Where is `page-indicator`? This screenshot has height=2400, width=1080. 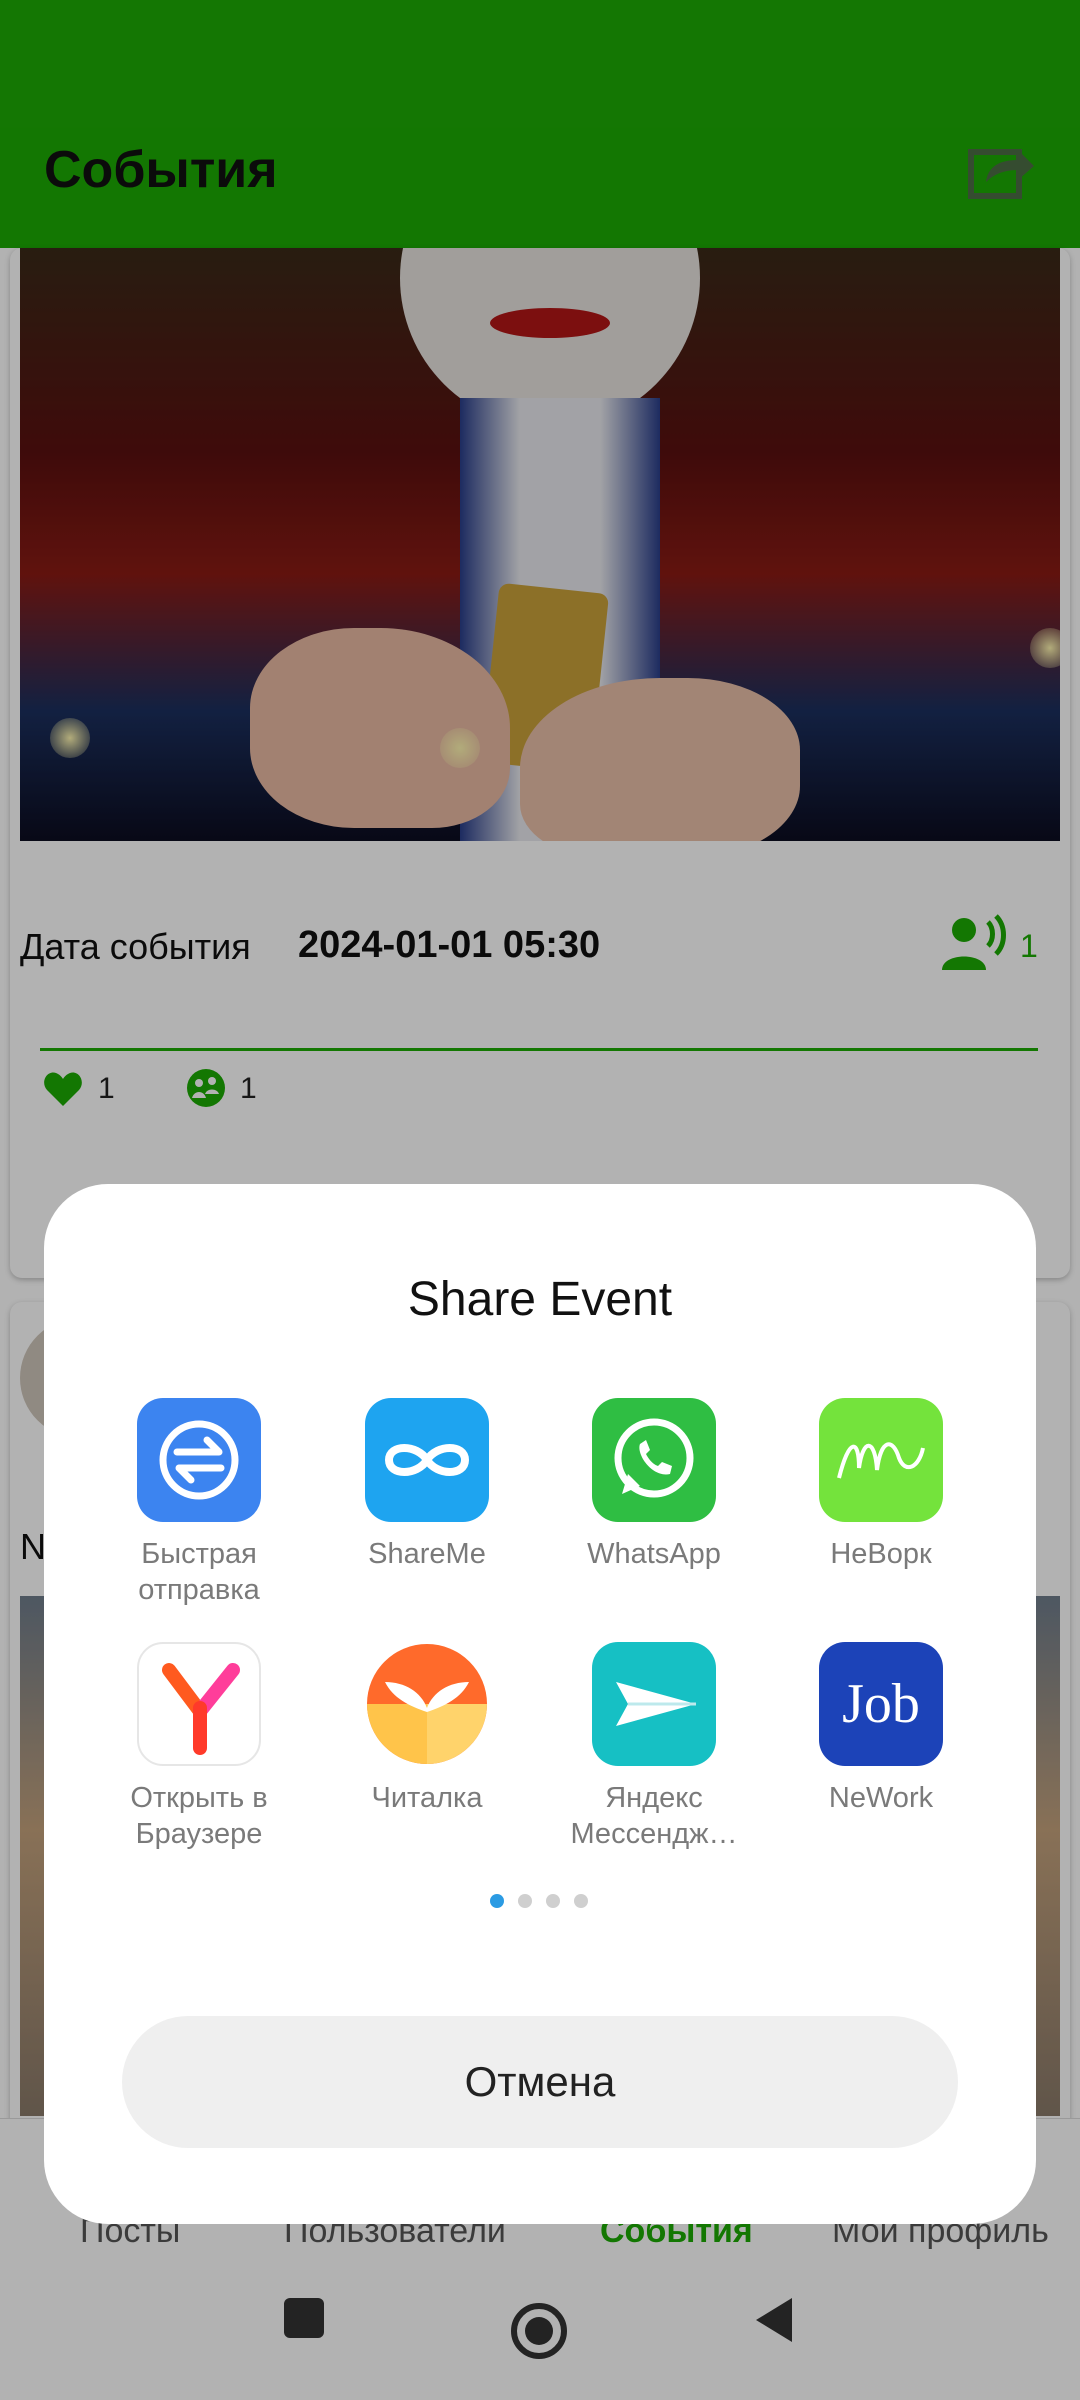
page-indicator is located at coordinates (545, 1901).